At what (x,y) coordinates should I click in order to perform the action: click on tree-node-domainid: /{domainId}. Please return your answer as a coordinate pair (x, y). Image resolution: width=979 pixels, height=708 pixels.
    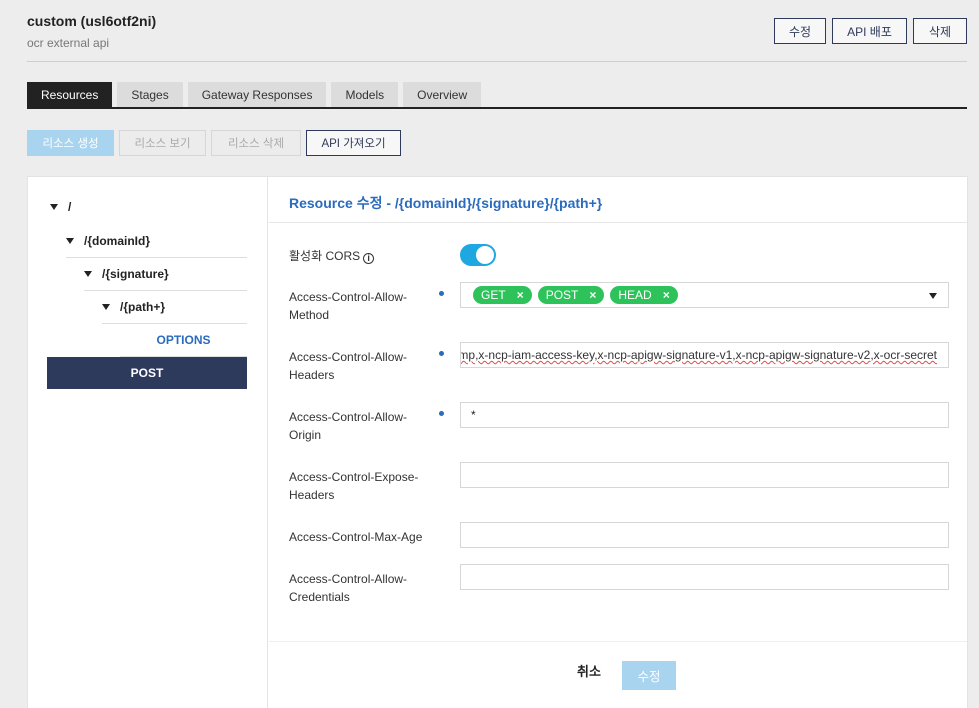
    Looking at the image, I should click on (156, 241).